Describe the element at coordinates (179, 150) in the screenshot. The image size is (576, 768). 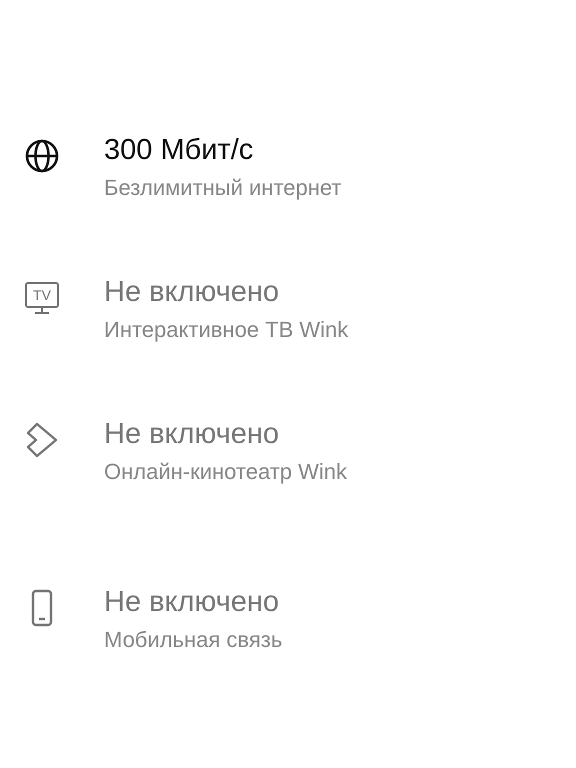
I see `service-title: 300 Мбит/с` at that location.